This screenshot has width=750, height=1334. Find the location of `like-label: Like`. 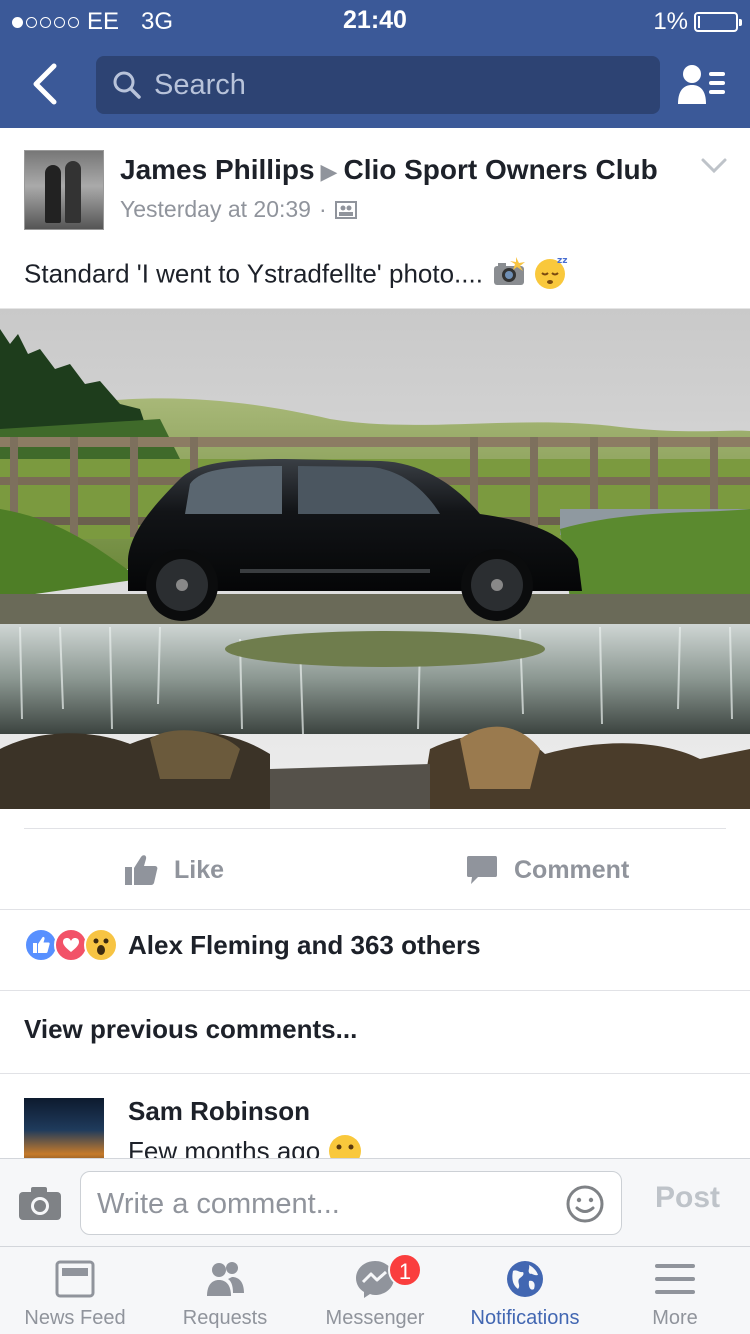

like-label: Like is located at coordinates (199, 869).